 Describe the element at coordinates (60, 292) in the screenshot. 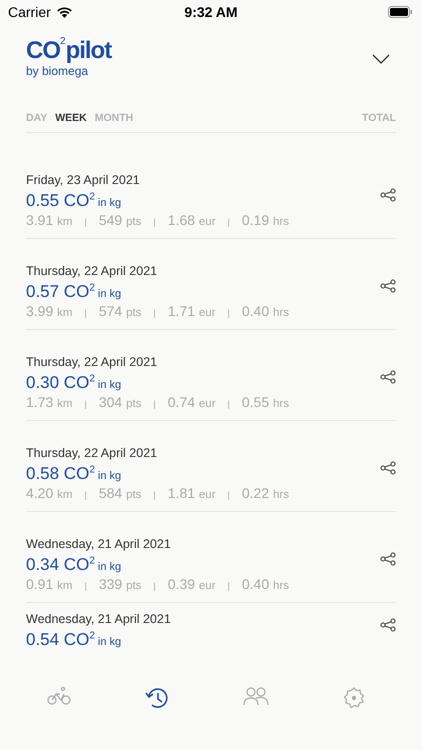

I see `co2-value: 0.57 CO$^{2}$` at that location.